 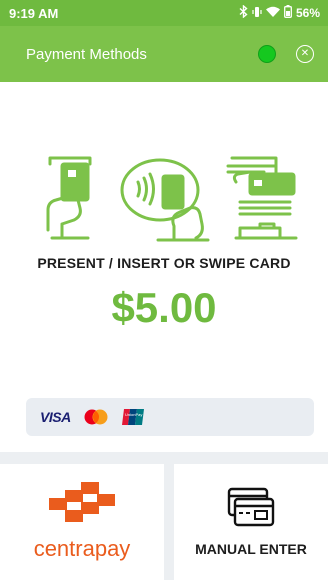 I want to click on status-bar: 9:19 AM 56%, so click(x=164, y=13).